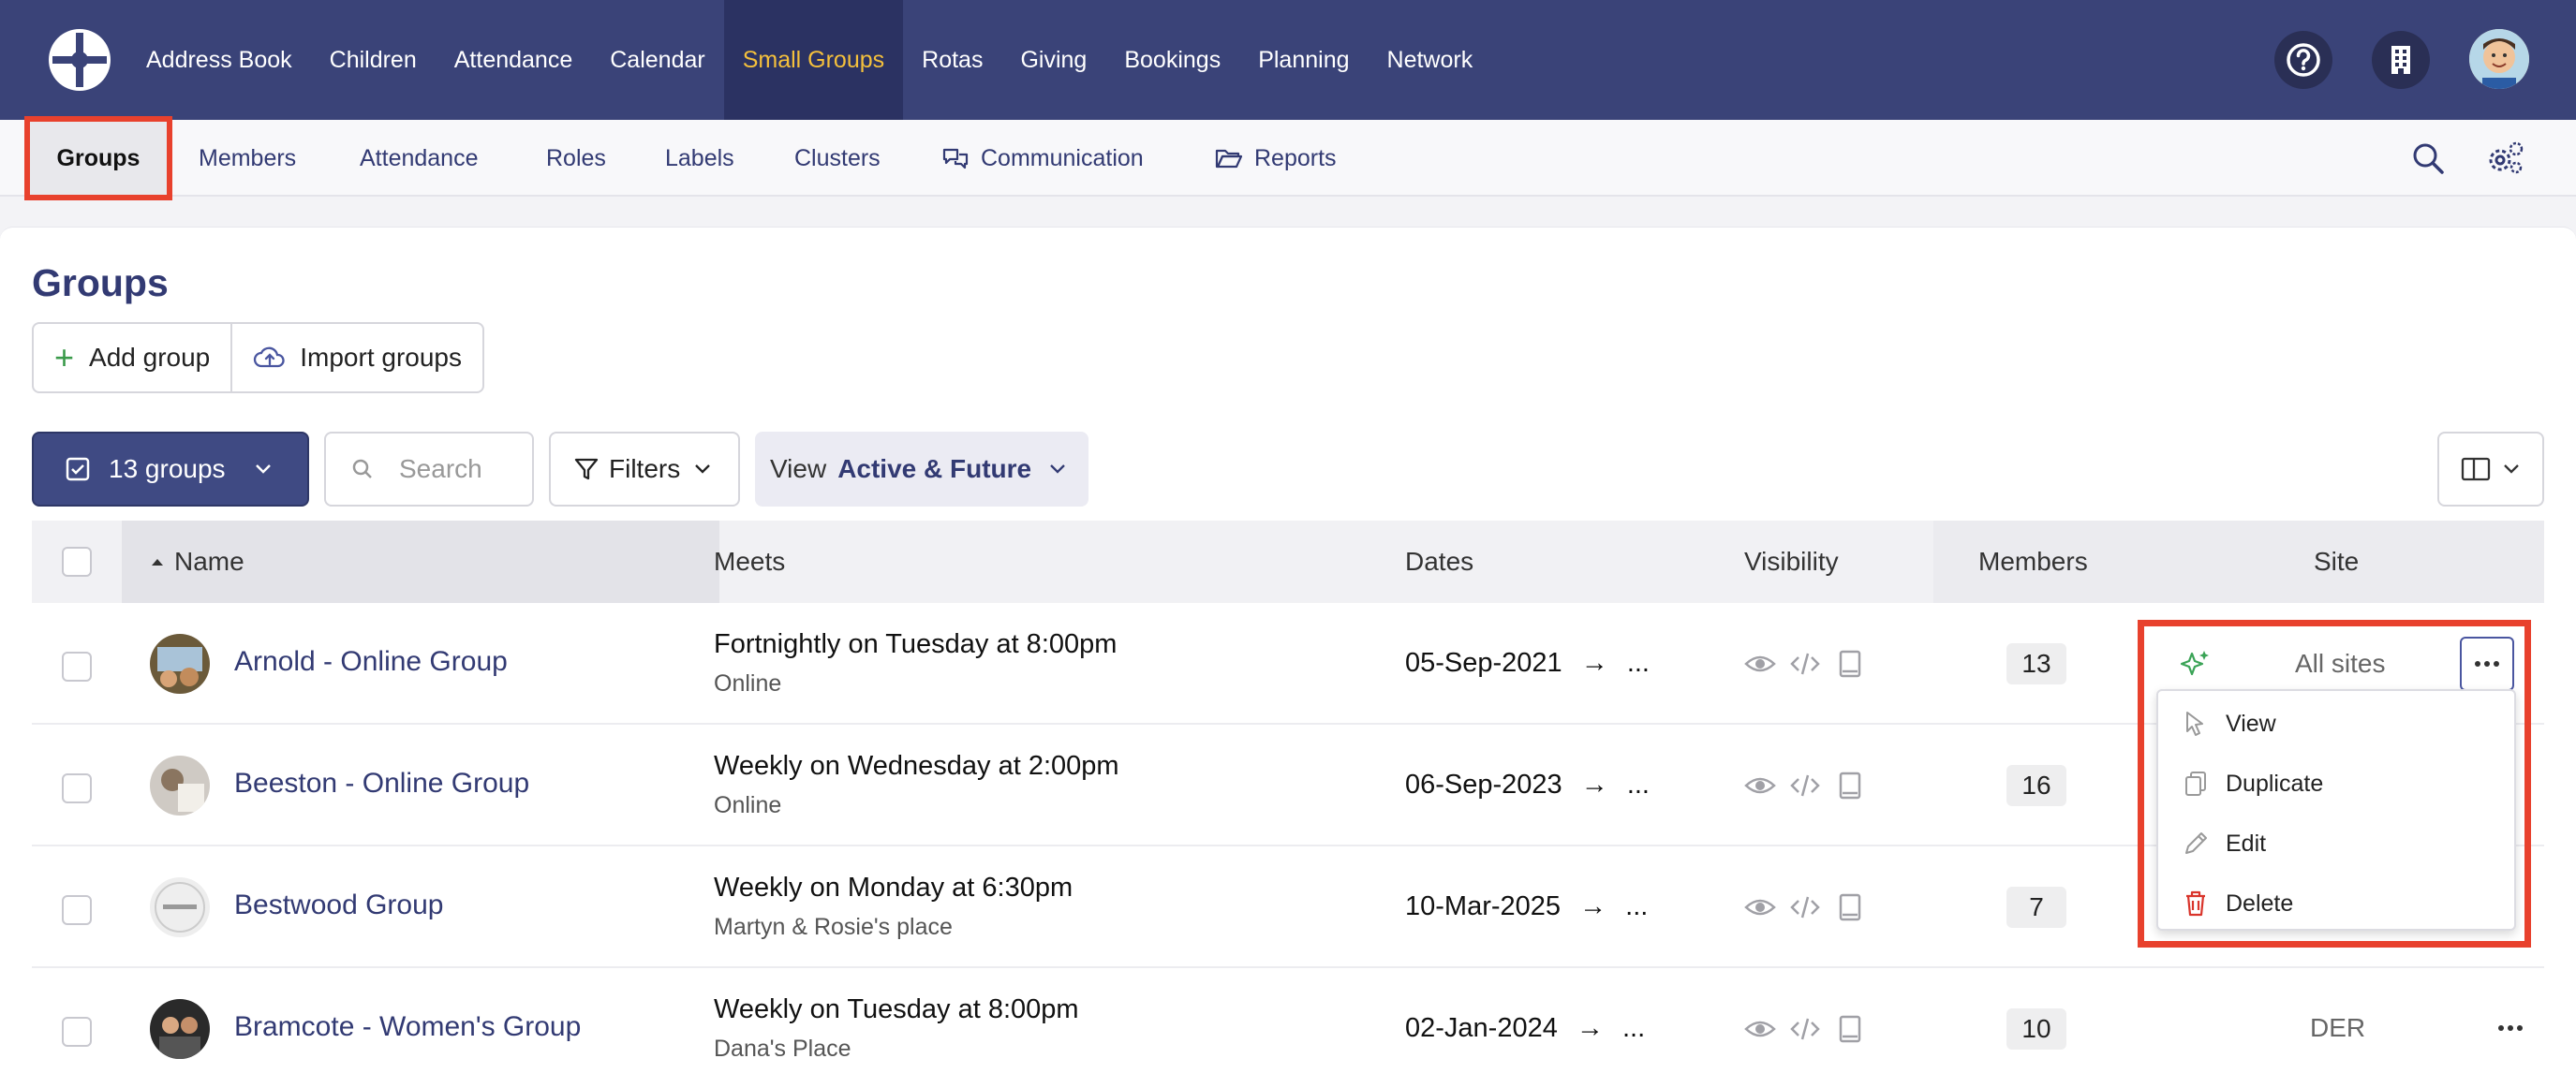 The height and width of the screenshot is (1088, 2576). Describe the element at coordinates (748, 683) in the screenshot. I see `meets-location: Online` at that location.